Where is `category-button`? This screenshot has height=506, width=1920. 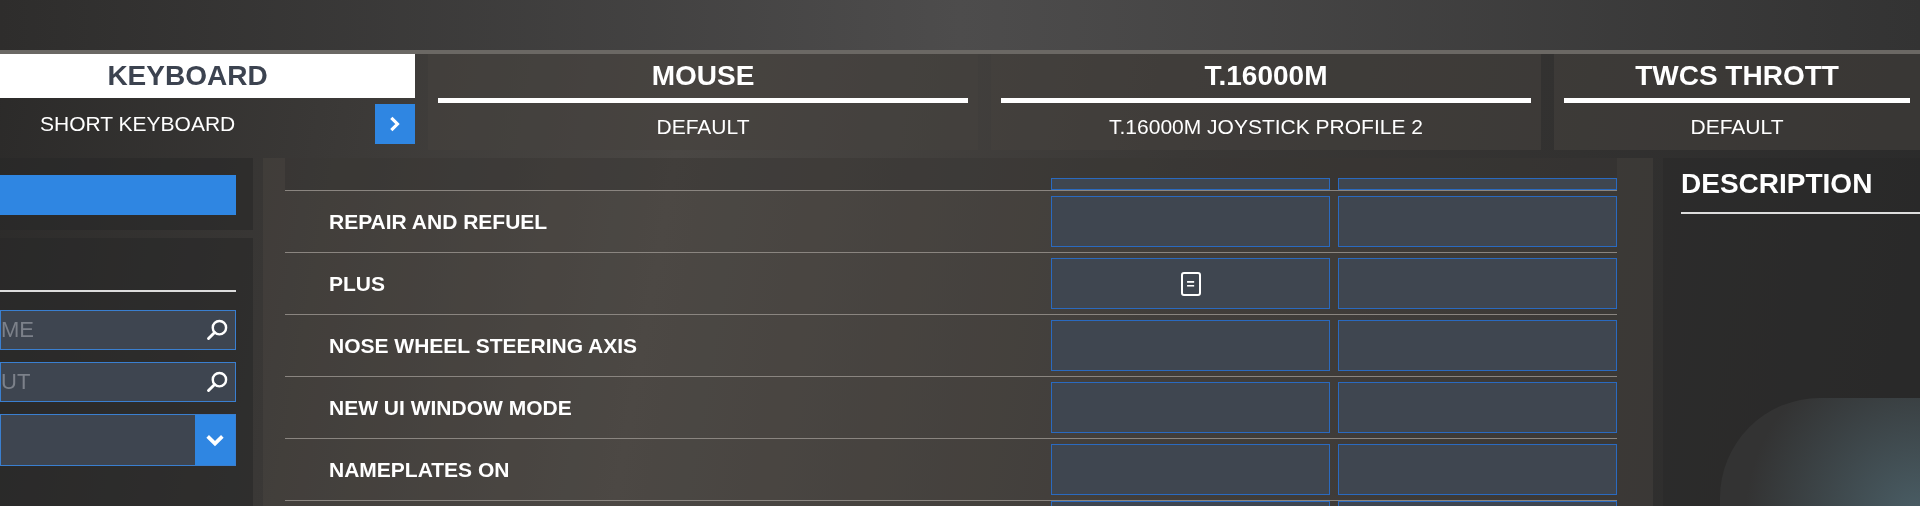
category-button is located at coordinates (118, 195).